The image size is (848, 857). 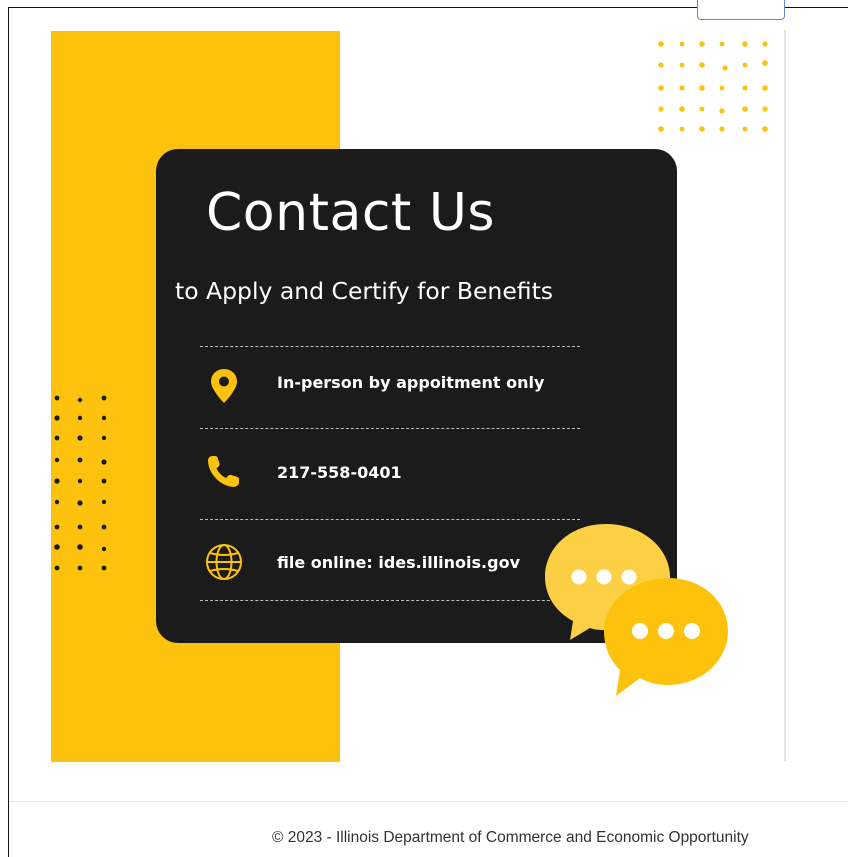 What do you see at coordinates (636, 610) in the screenshot?
I see `chat-bubbles-icon` at bounding box center [636, 610].